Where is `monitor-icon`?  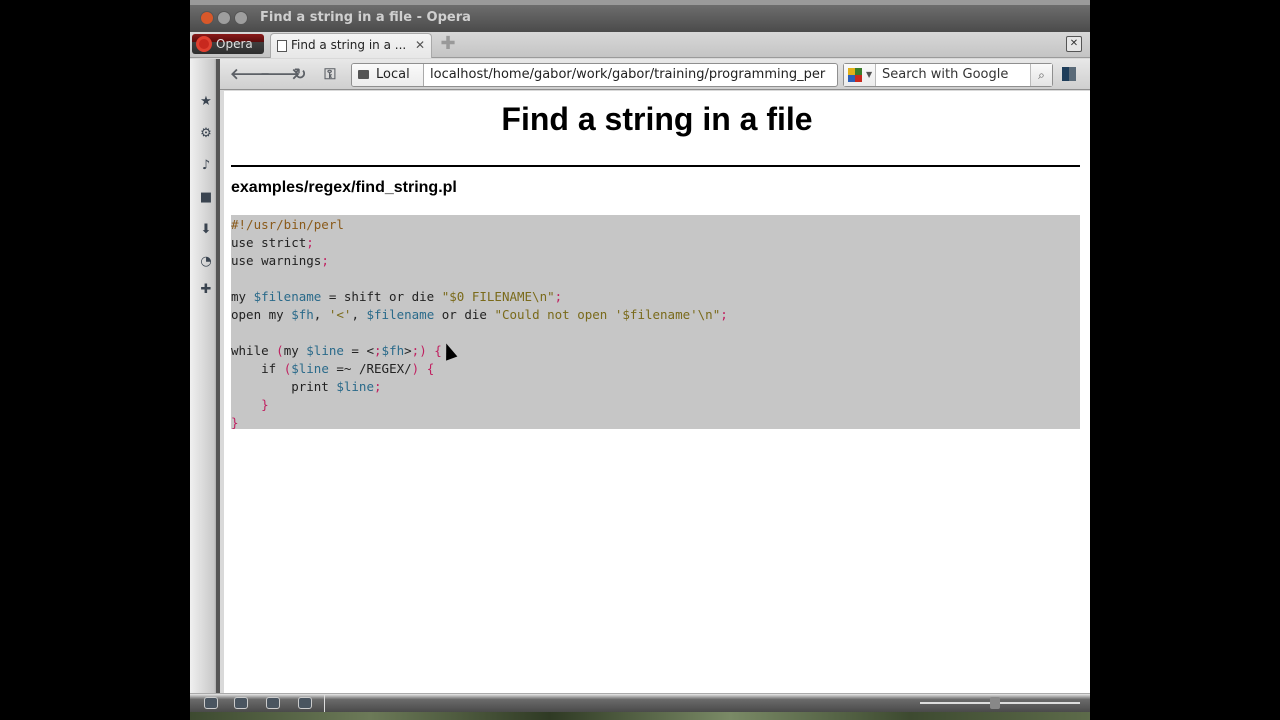 monitor-icon is located at coordinates (363, 74).